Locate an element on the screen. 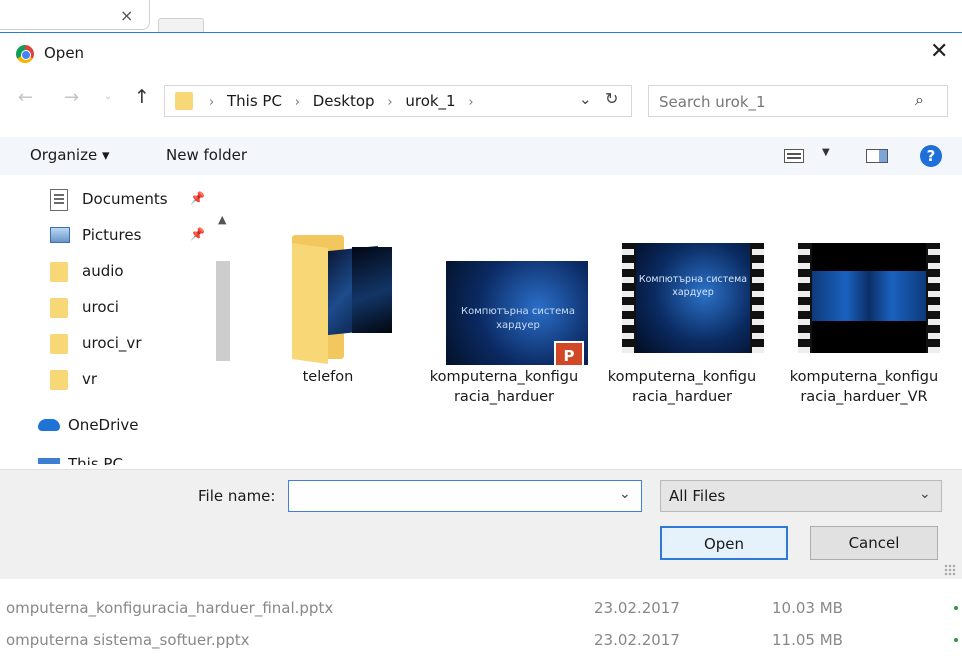 The height and width of the screenshot is (656, 962). navigation-scrollbar: ▲ ▼ is located at coordinates (223, 354).